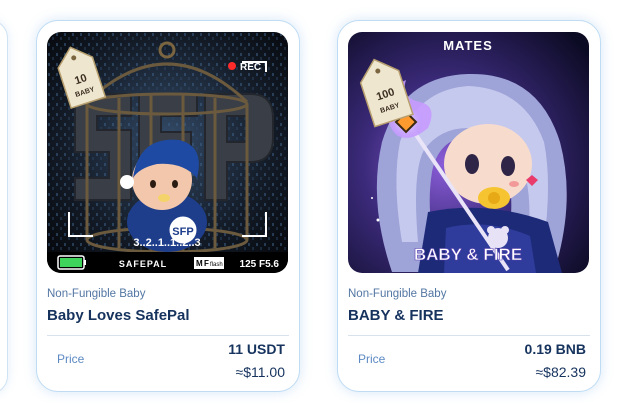  What do you see at coordinates (260, 372) in the screenshot?
I see `price-fiat-value: ≈$11.00` at bounding box center [260, 372].